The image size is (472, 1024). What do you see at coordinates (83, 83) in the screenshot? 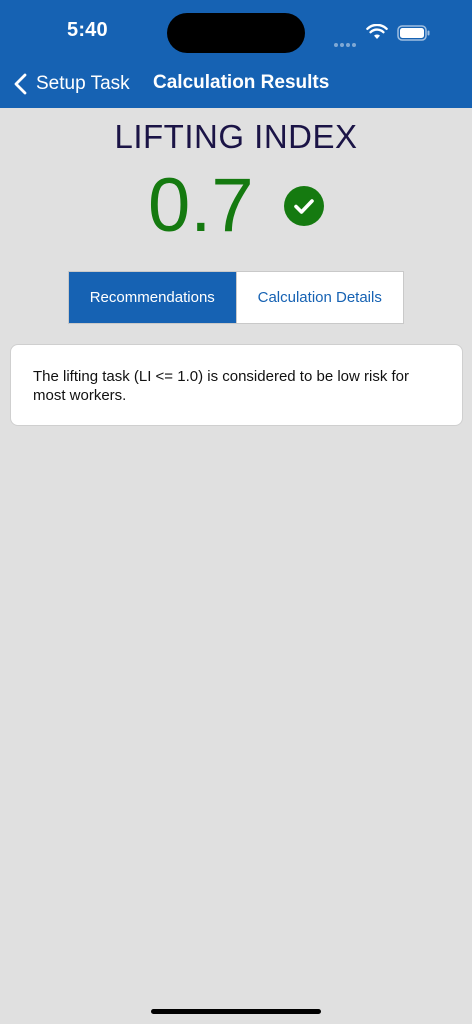
I see `back-label: Setup Task` at bounding box center [83, 83].